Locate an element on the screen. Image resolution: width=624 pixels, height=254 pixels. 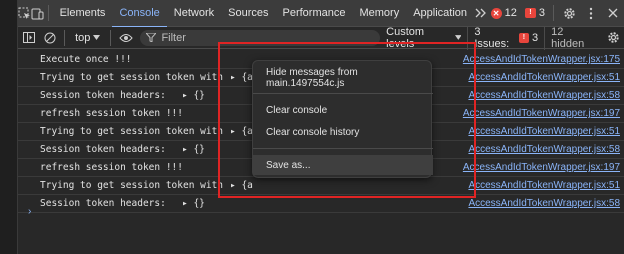
issues-count: 3 is located at coordinates (535, 37).